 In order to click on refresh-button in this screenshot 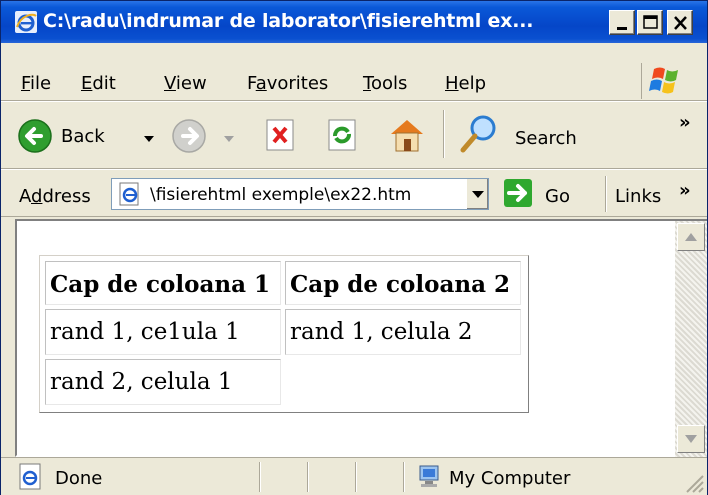, I will do `click(343, 136)`.